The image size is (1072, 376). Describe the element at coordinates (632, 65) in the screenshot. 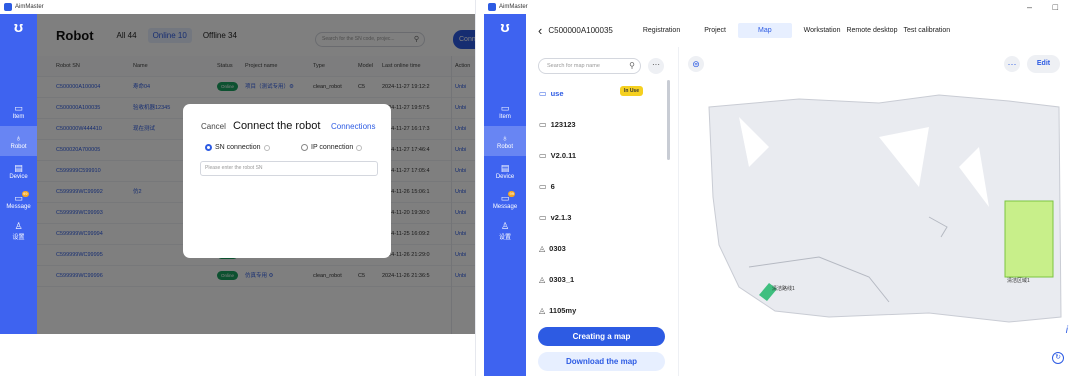

I see `search-icon: ⚲` at that location.